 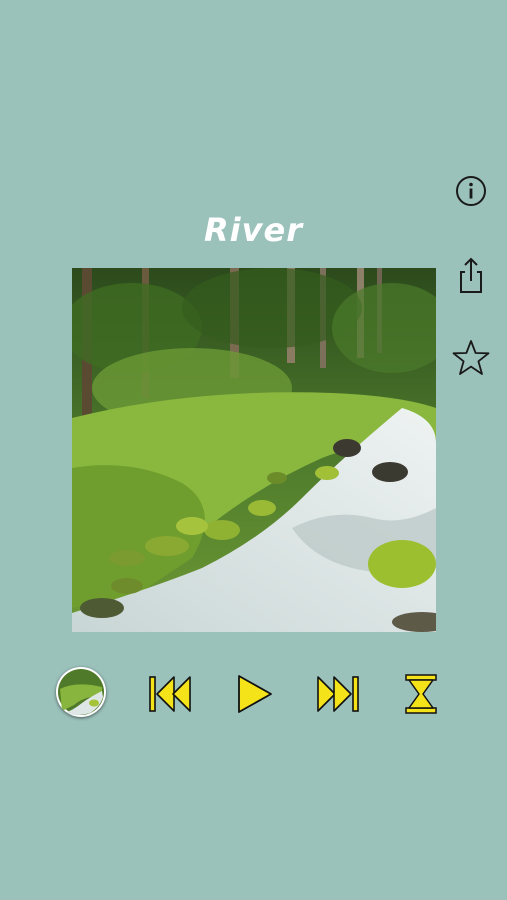 I want to click on skip-previous-icon, so click(x=170, y=694).